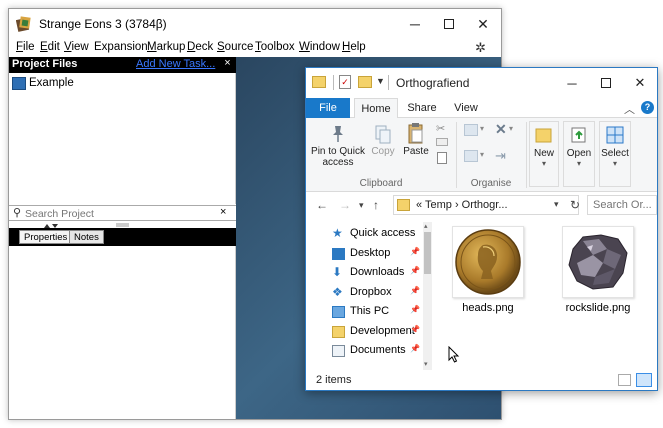 This screenshot has width=663, height=428. What do you see at coordinates (25, 47) in the screenshot?
I see `menu-item: File` at bounding box center [25, 47].